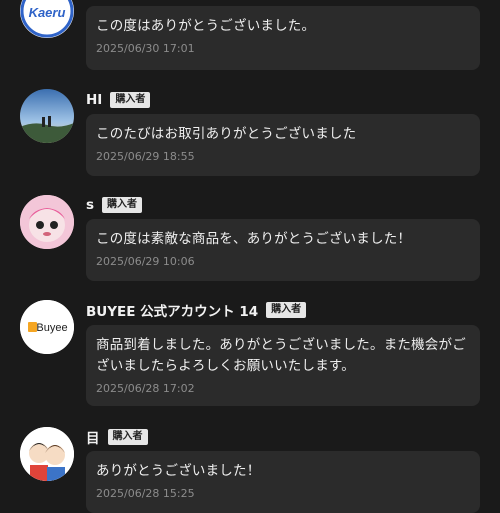 The height and width of the screenshot is (513, 500). What do you see at coordinates (145, 388) in the screenshot?
I see `review-timestamp: 2025/06/28 17:02` at bounding box center [145, 388].